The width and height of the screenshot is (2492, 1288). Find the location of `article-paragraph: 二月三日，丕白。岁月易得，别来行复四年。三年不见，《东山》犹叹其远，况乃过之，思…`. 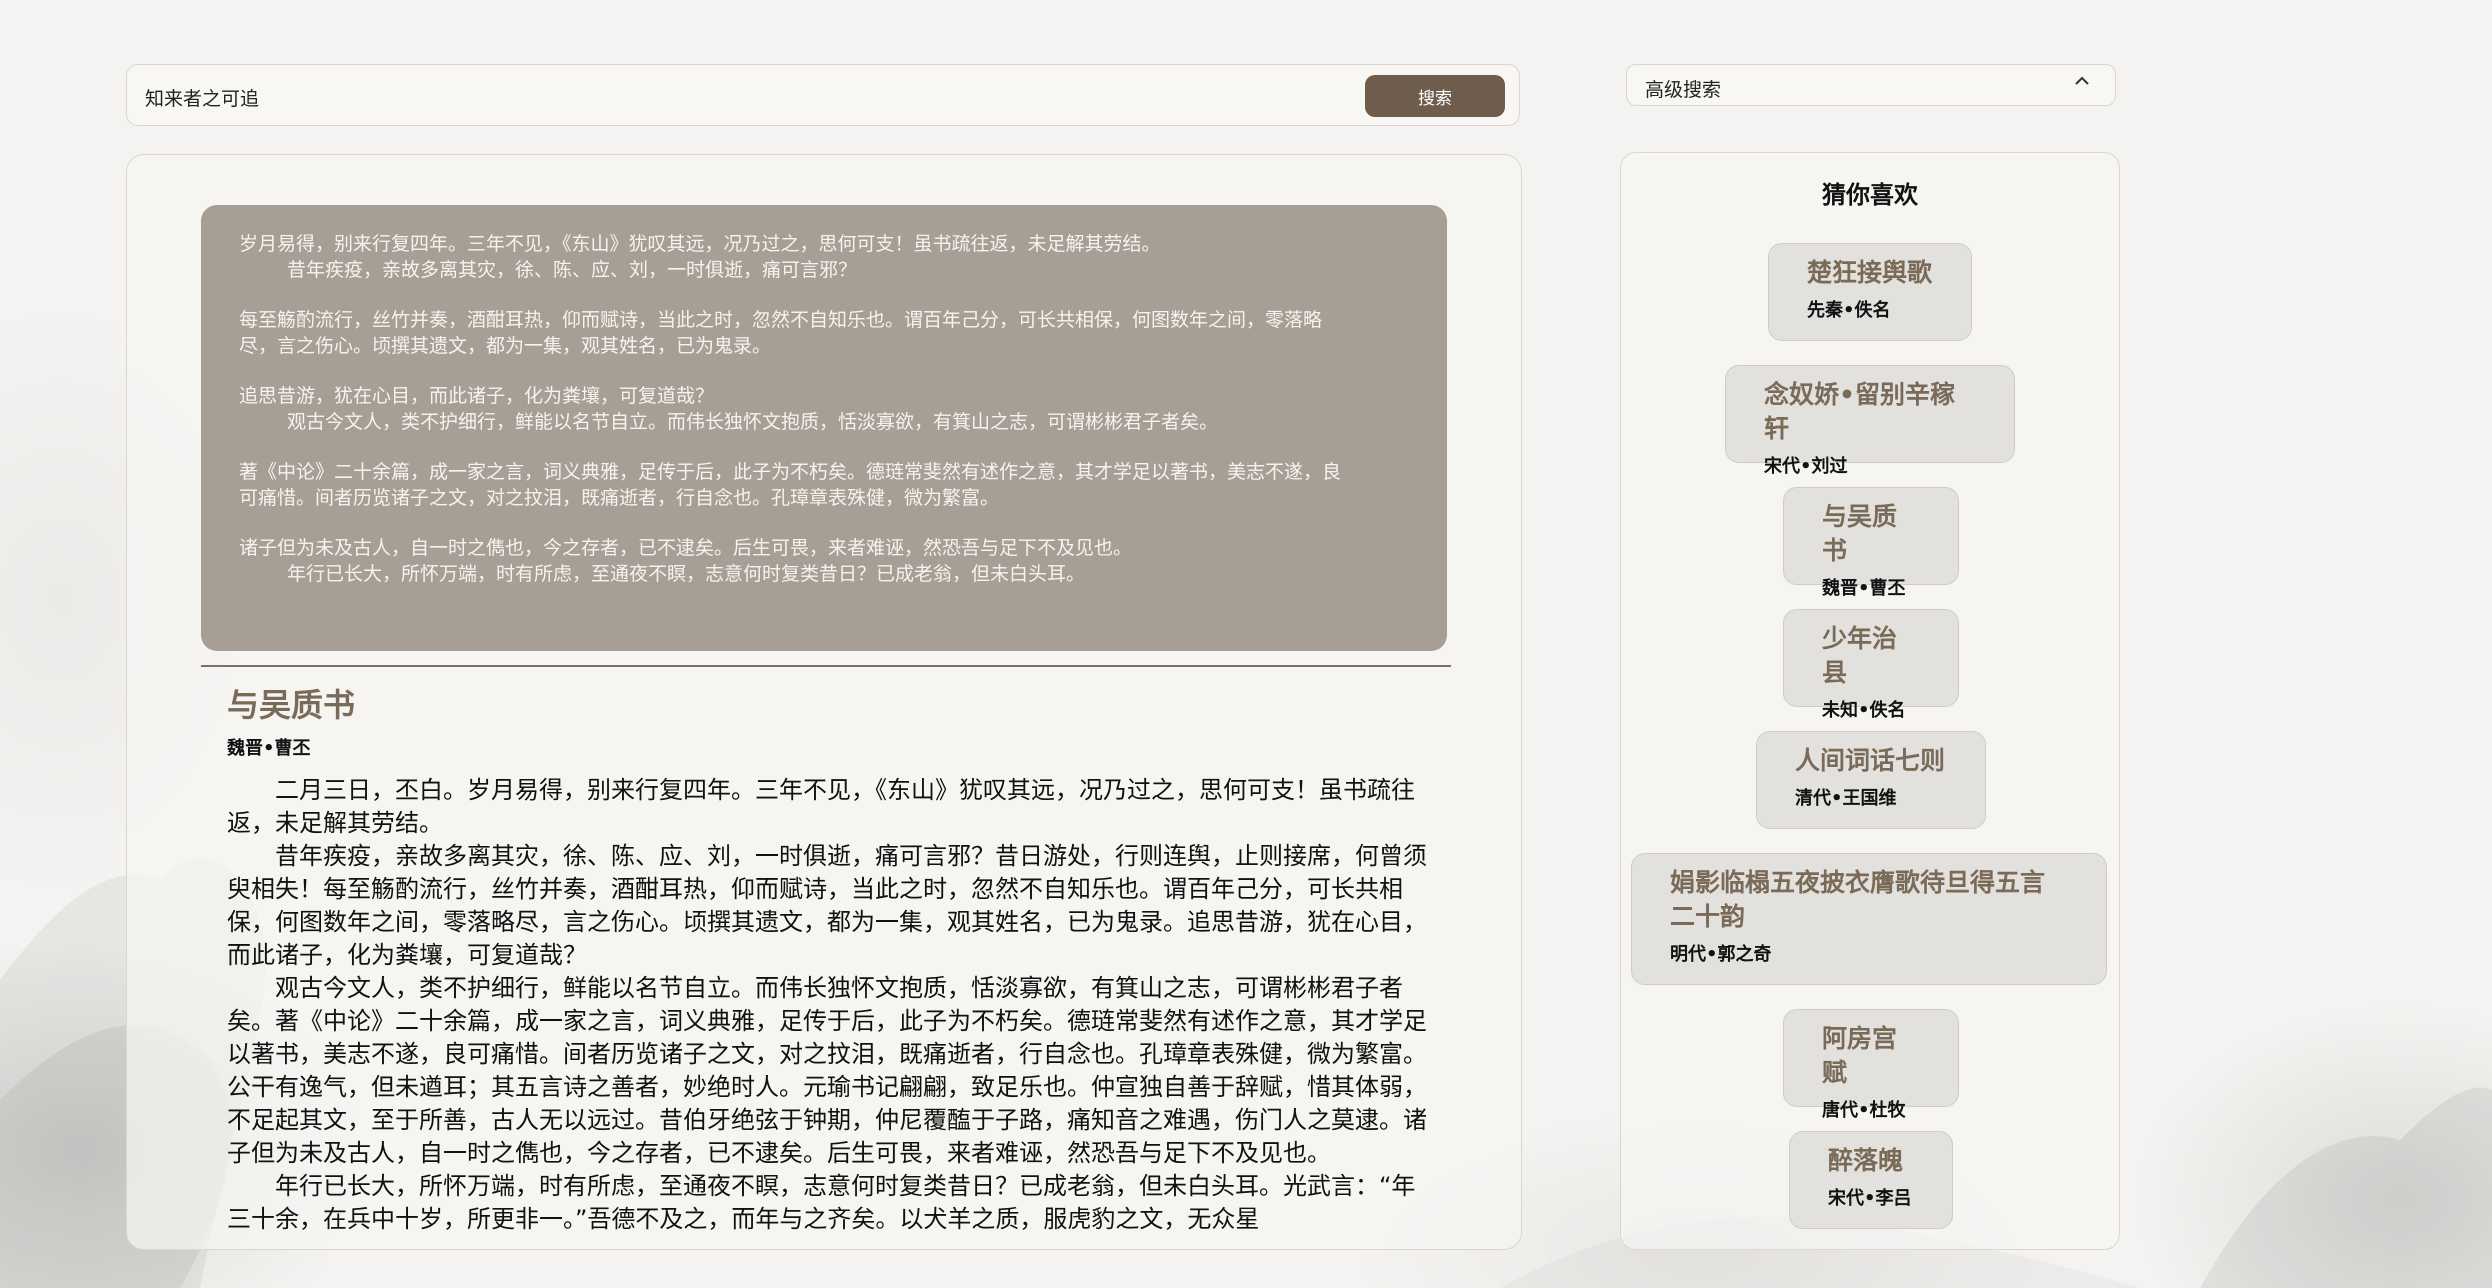

article-paragraph: 二月三日，丕白。岁月易得，别来行复四年。三年不见，《东山》犹叹其远，况乃过之，思… is located at coordinates (821, 806).